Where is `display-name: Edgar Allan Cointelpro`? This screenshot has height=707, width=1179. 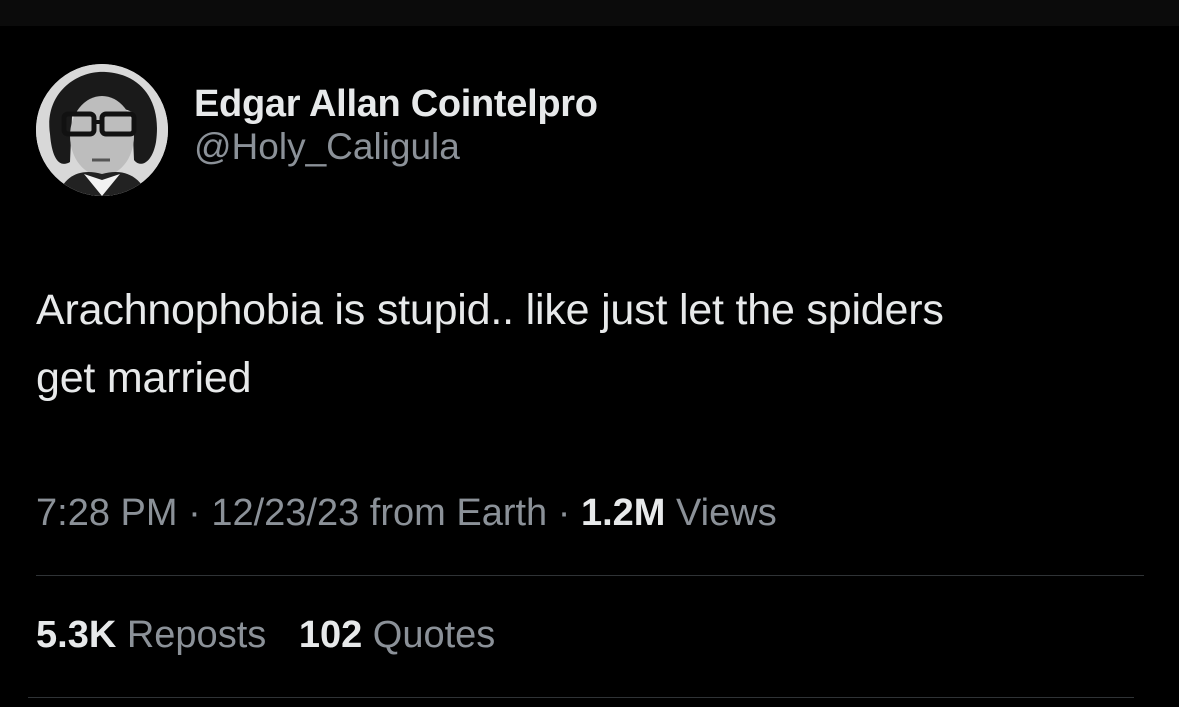
display-name: Edgar Allan Cointelpro is located at coordinates (396, 104).